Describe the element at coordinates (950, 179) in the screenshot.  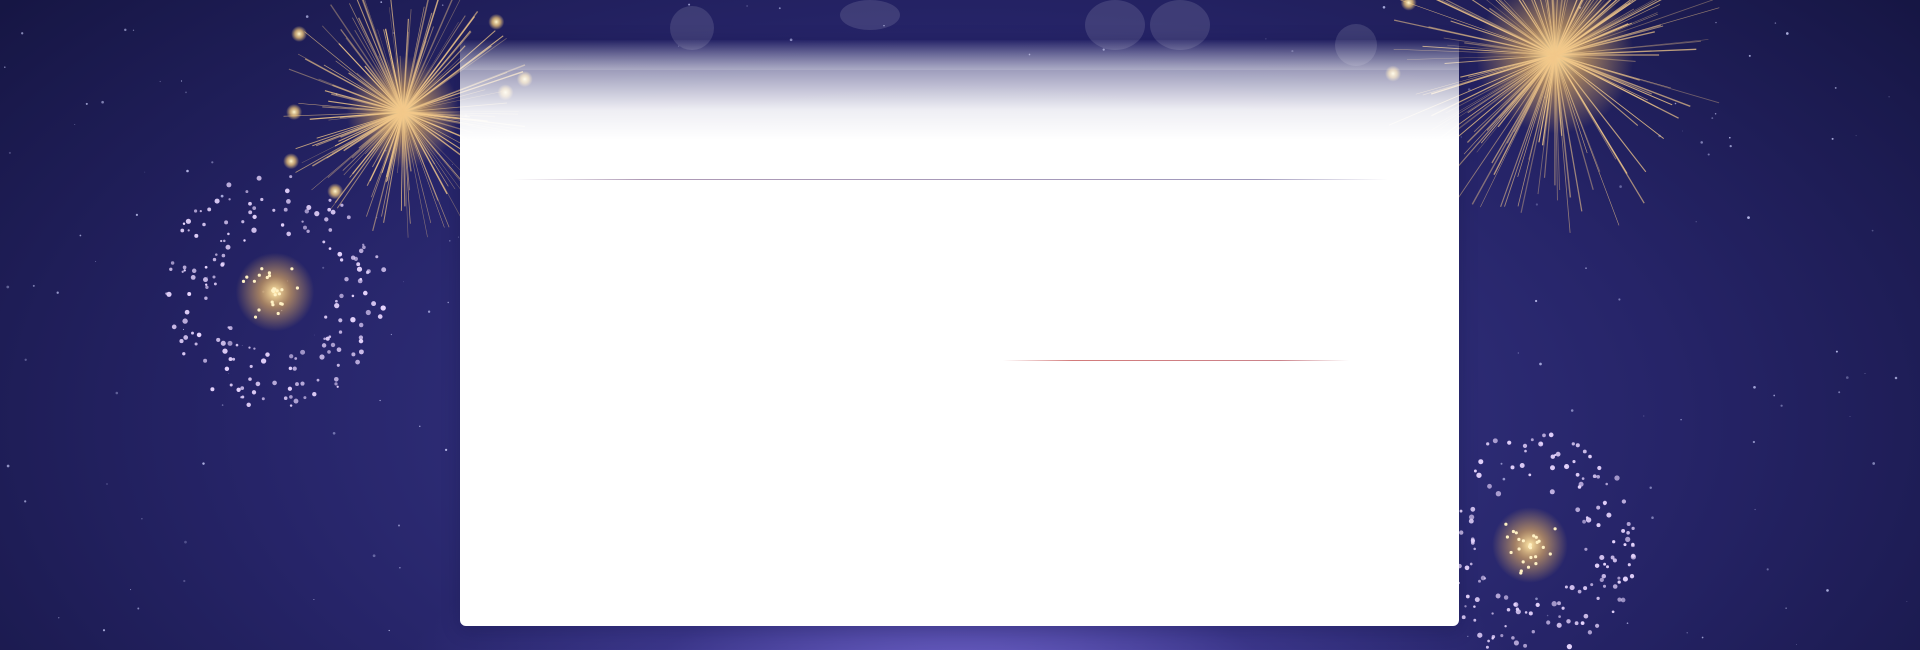
I see `divider-line-top` at that location.